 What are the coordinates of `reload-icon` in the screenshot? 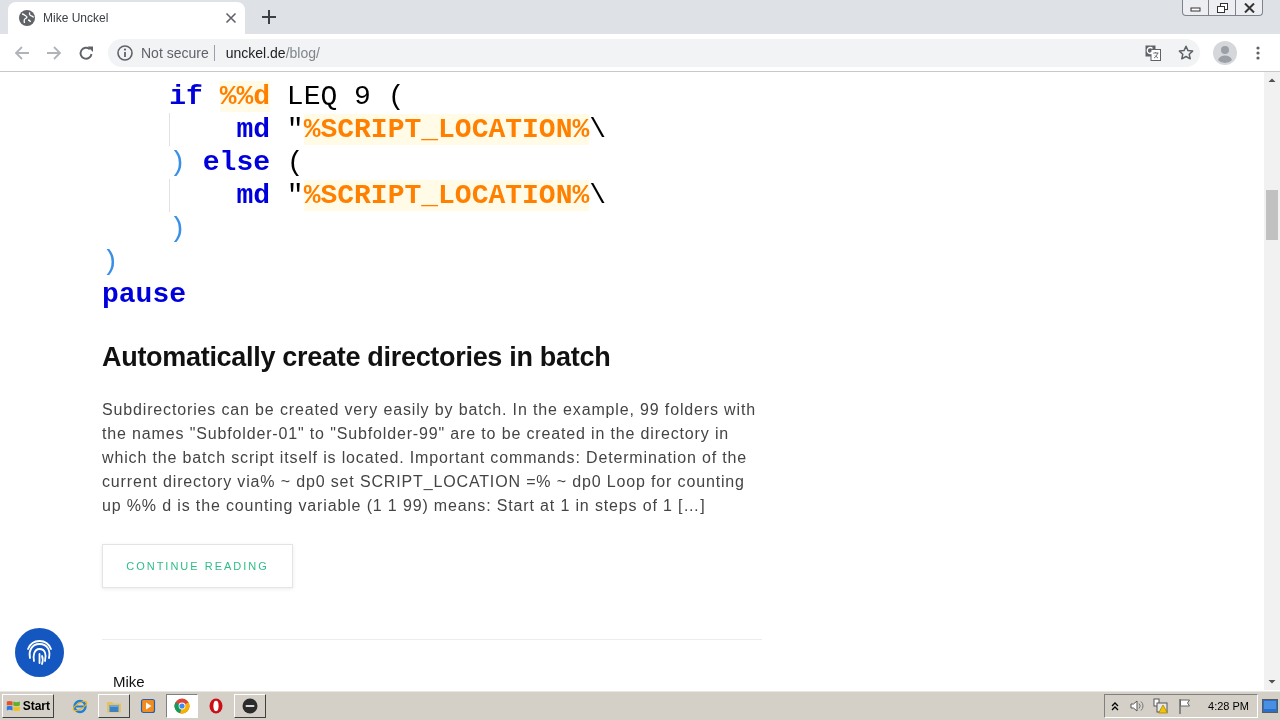 It's located at (86, 52).